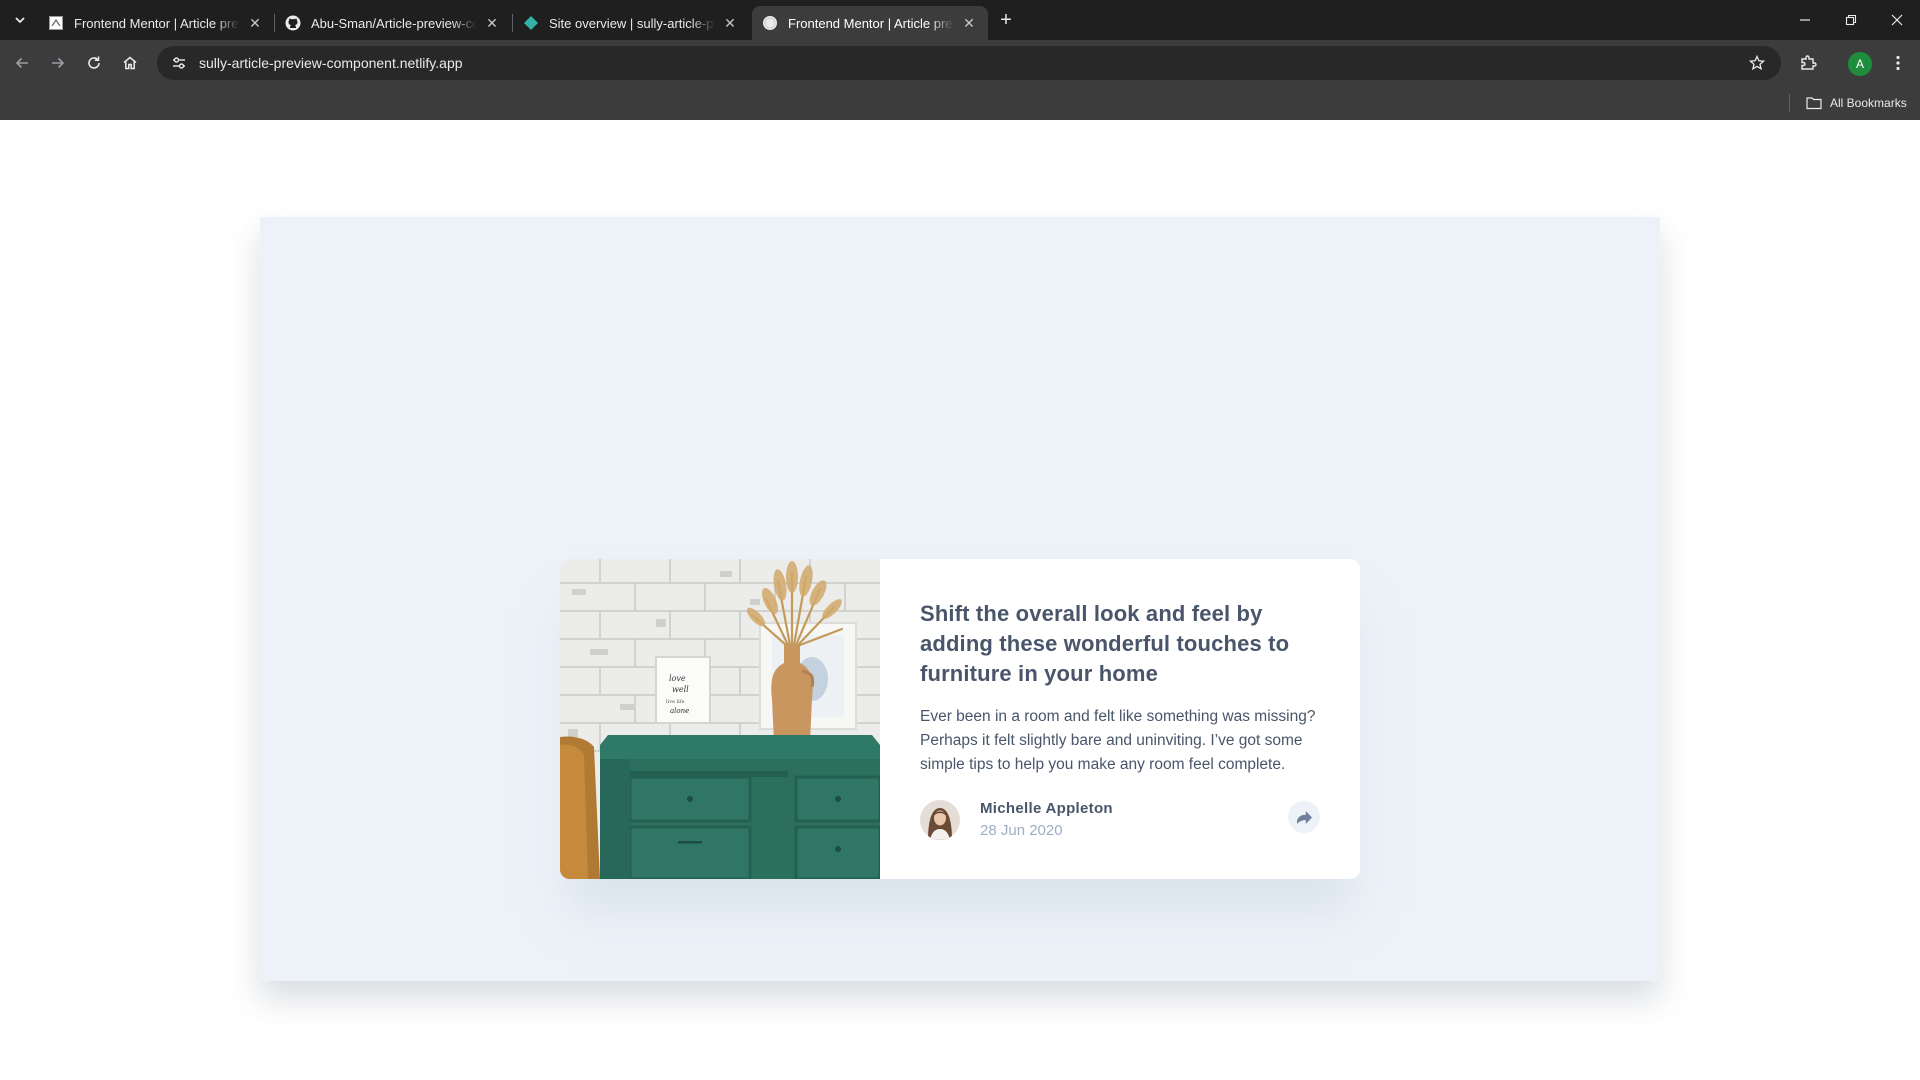 The width and height of the screenshot is (1920, 1080). I want to click on all-bookmarks-button: All Bookmarks, so click(1856, 103).